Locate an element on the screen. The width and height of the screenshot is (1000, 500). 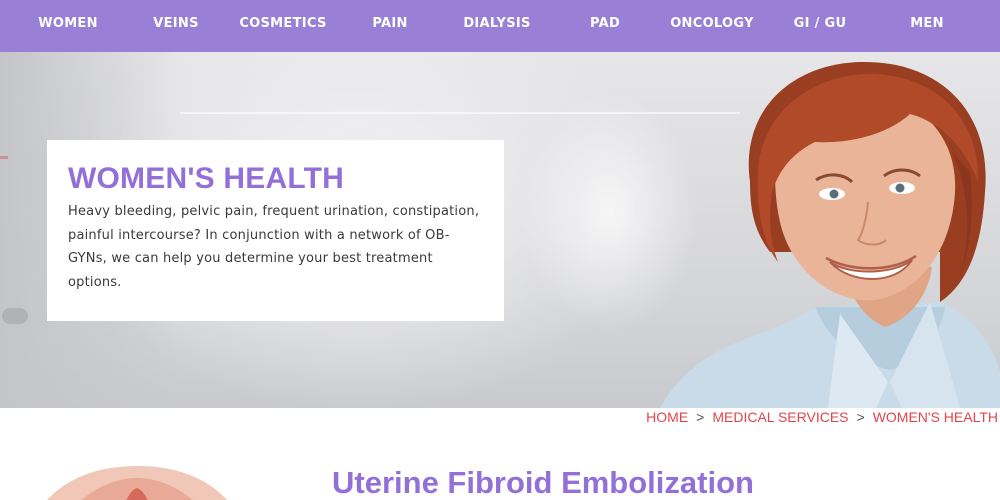
uterus-illustration is located at coordinates (137, 483).